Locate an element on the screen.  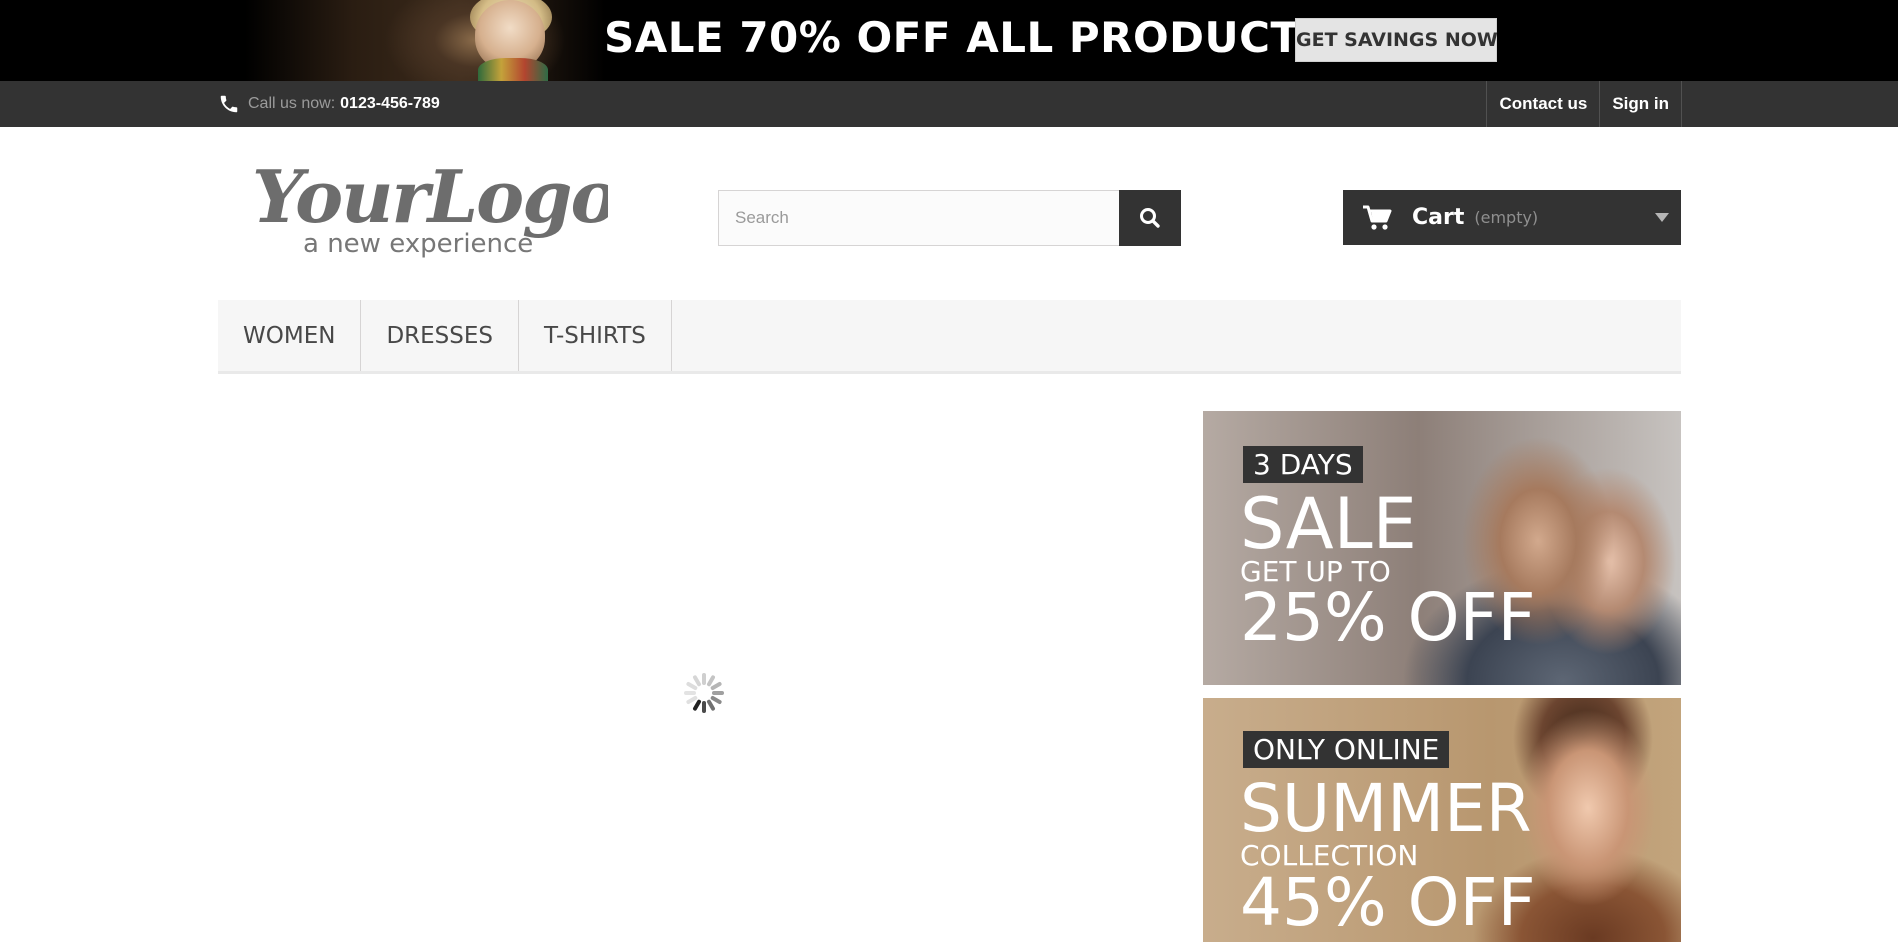
cart-icon is located at coordinates (1377, 217).